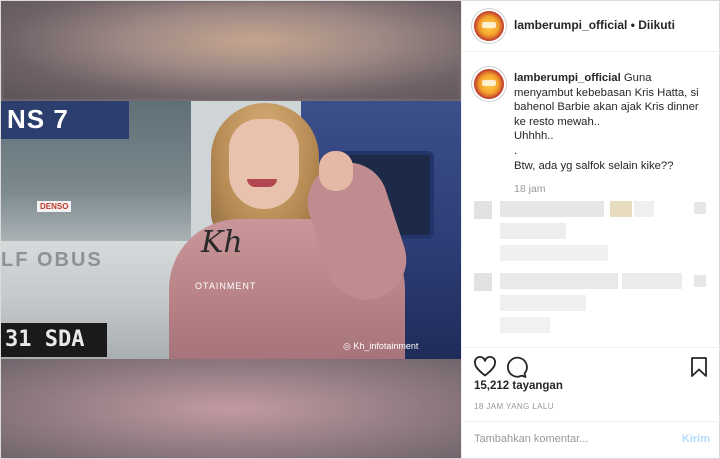  What do you see at coordinates (594, 165) in the screenshot?
I see `caption-line: Btw, ada yg salfok selain kike??` at bounding box center [594, 165].